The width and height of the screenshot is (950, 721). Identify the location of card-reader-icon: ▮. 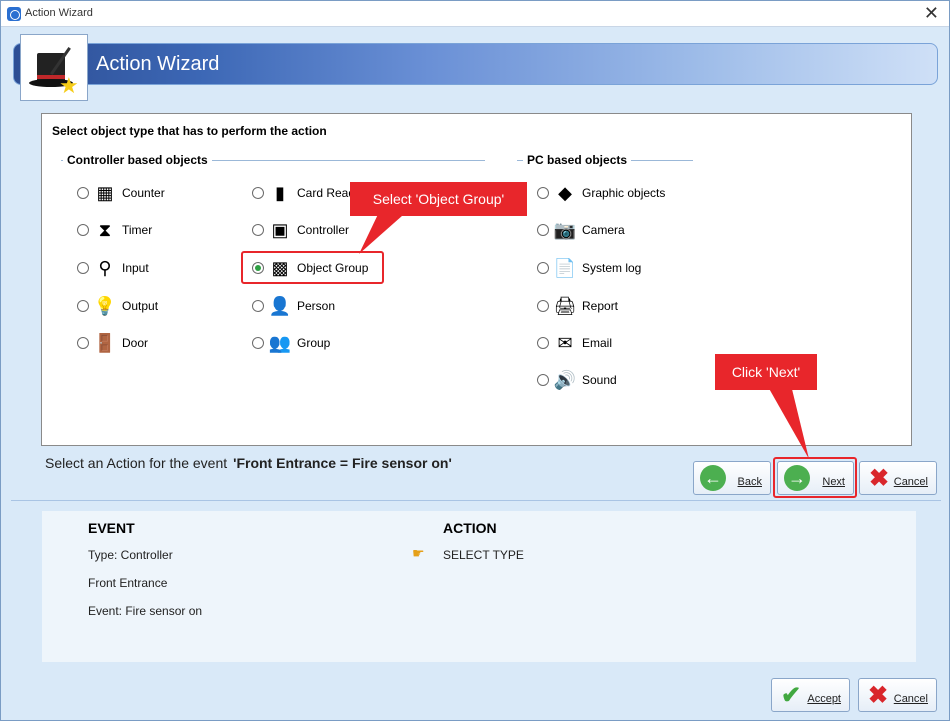
(280, 193).